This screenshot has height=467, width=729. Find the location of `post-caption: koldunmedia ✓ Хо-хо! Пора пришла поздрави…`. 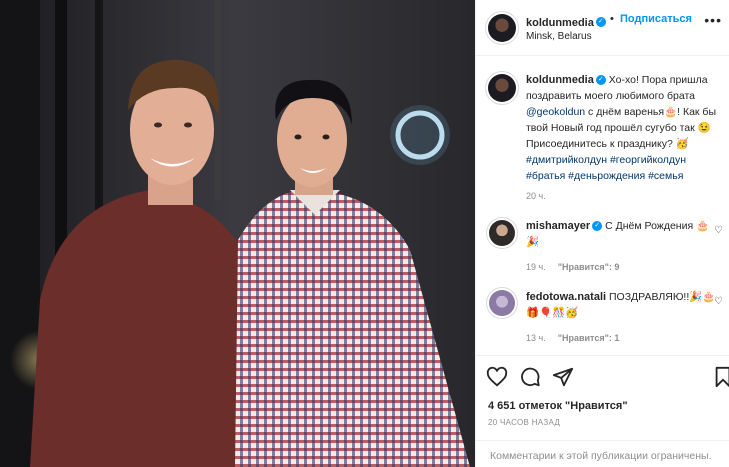

post-caption: koldunmedia ✓ Хо-хо! Пора пришла поздрави… is located at coordinates (623, 138).